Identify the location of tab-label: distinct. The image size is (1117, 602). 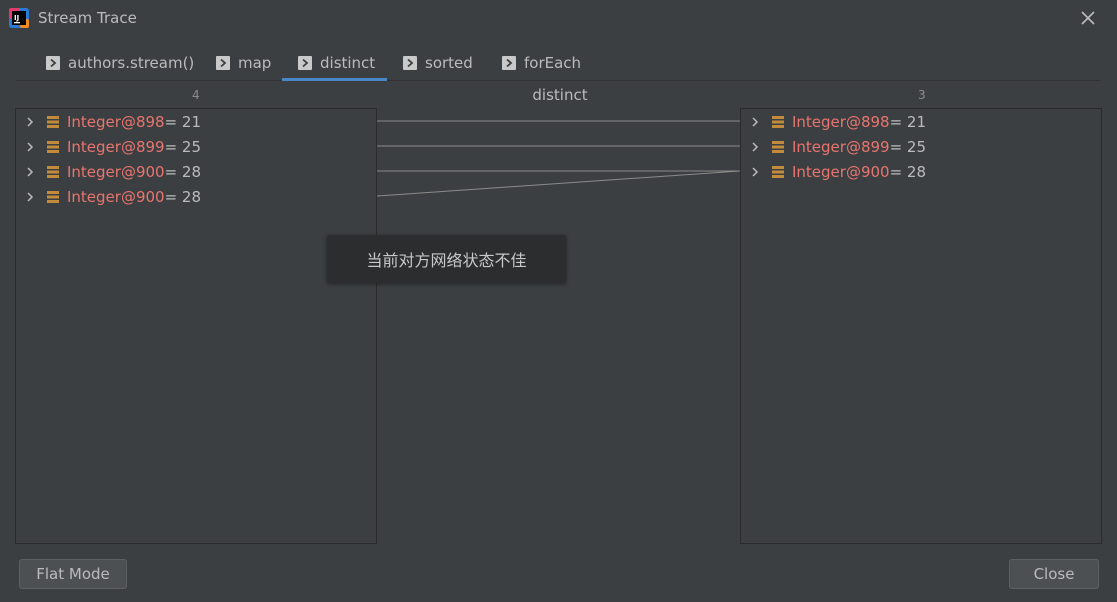
(348, 63).